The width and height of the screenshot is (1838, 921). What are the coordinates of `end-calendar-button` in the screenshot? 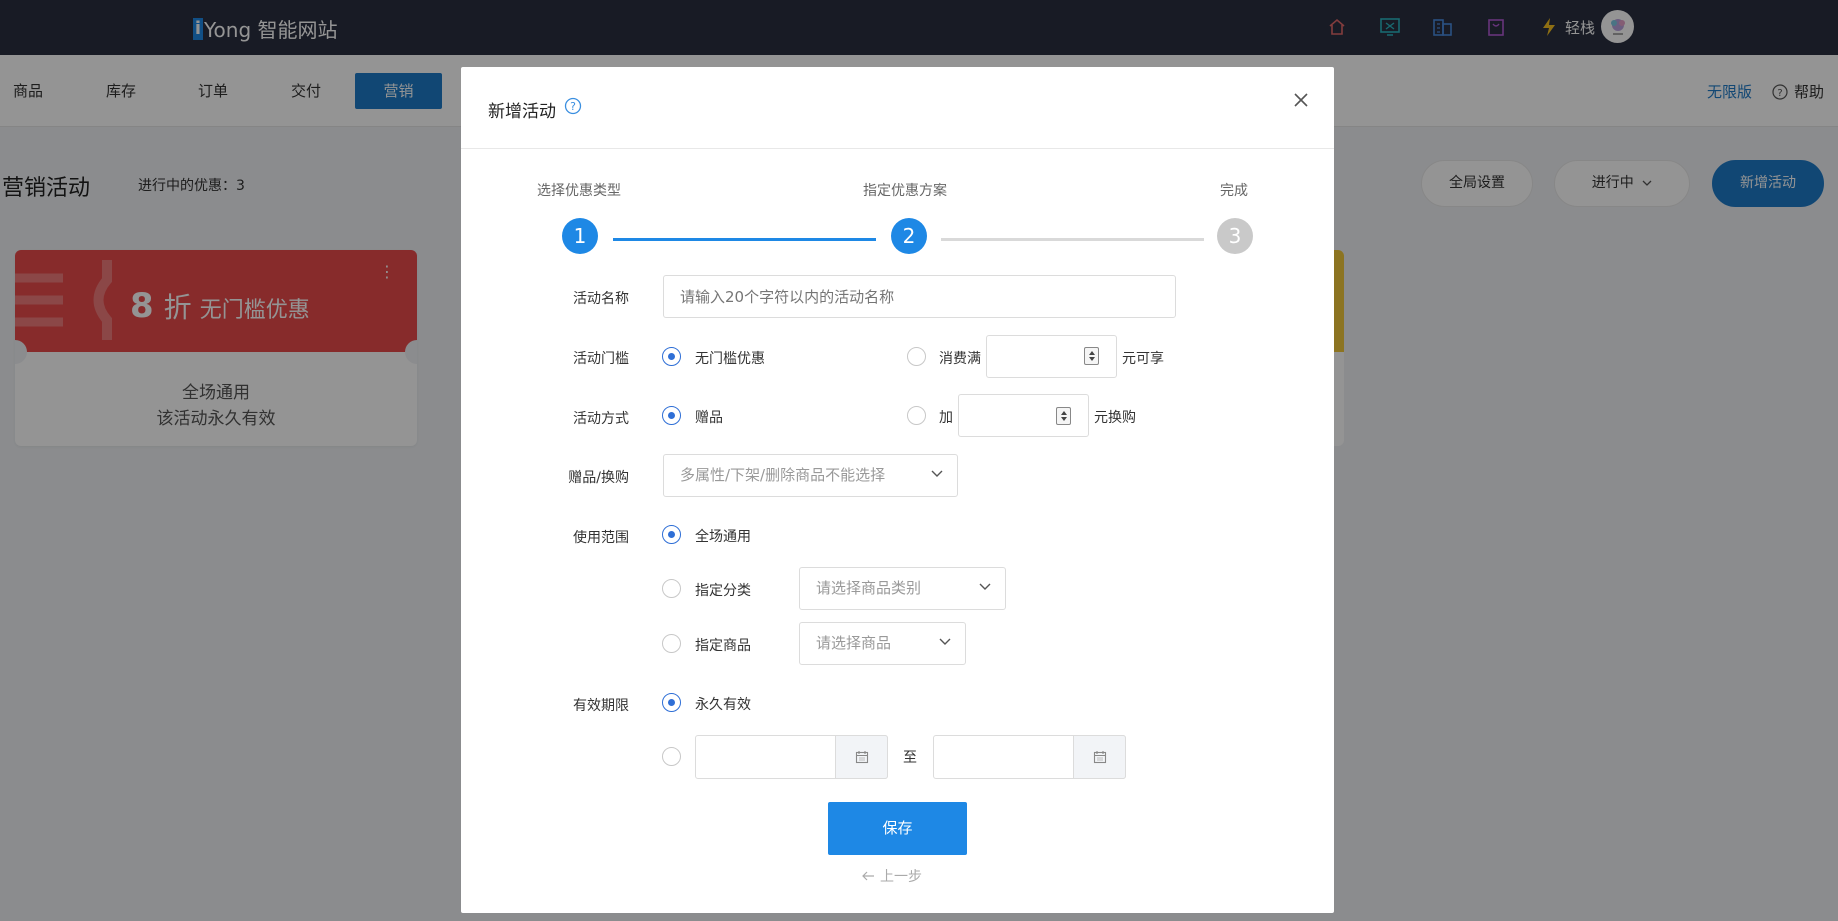 It's located at (1099, 757).